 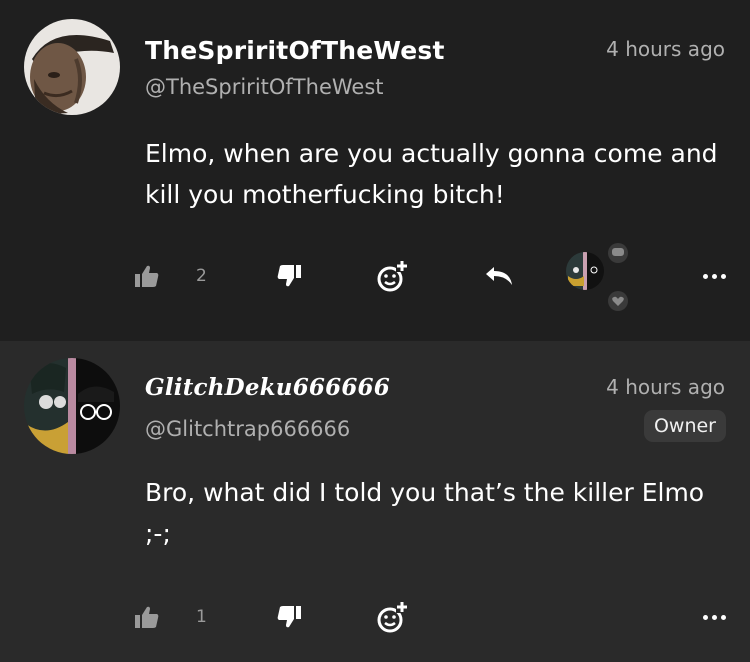 What do you see at coordinates (264, 87) in the screenshot?
I see `user-handle: @TheSpriritOfTheWest` at bounding box center [264, 87].